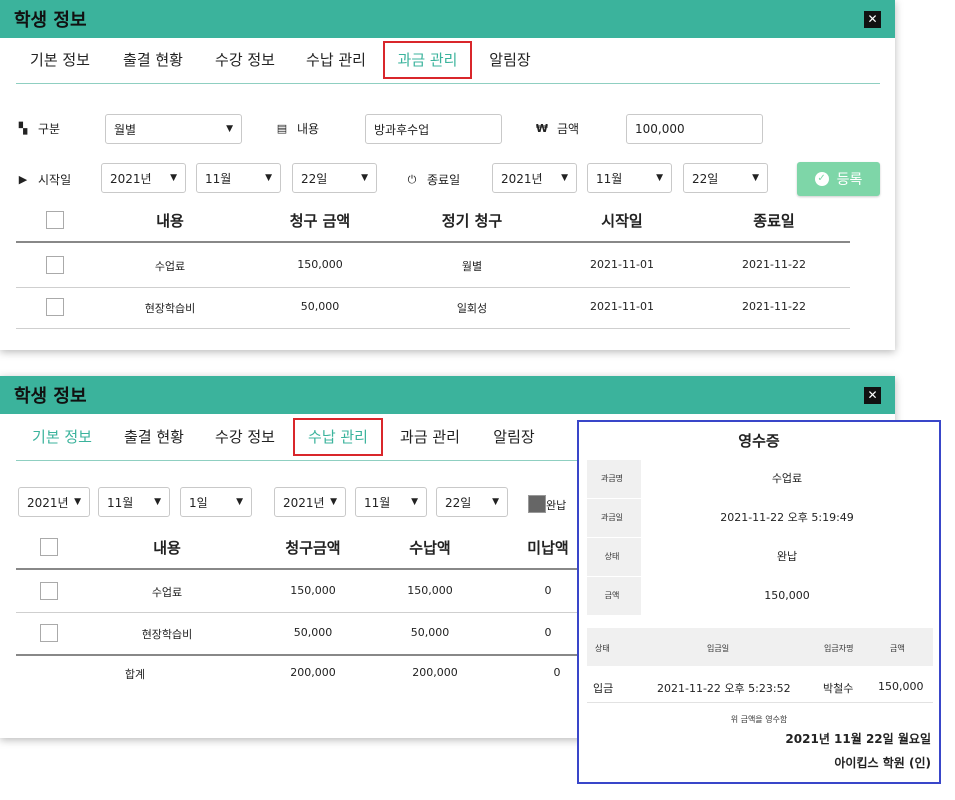  What do you see at coordinates (629, 178) in the screenshot?
I see `end-month-select: 11월 ▼` at bounding box center [629, 178].